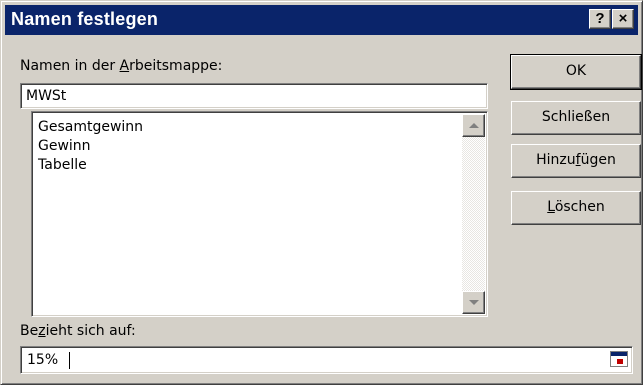  I want to click on add-button: Hinzufügen, so click(576, 161).